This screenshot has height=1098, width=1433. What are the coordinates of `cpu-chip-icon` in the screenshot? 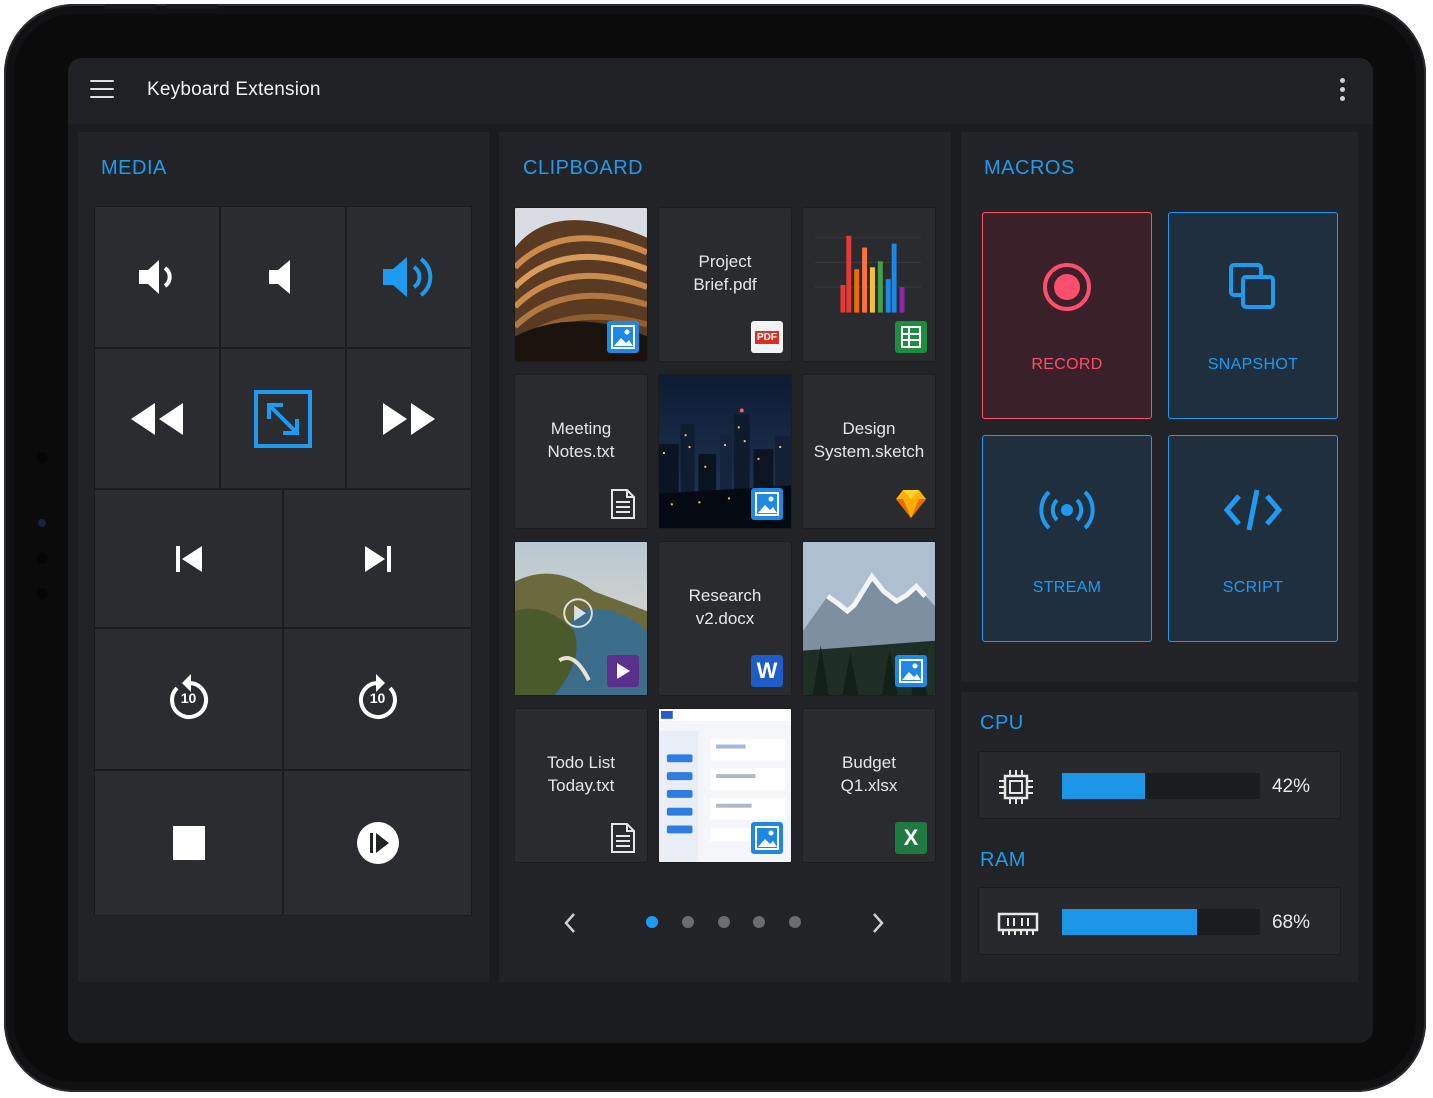 It's located at (1016, 787).